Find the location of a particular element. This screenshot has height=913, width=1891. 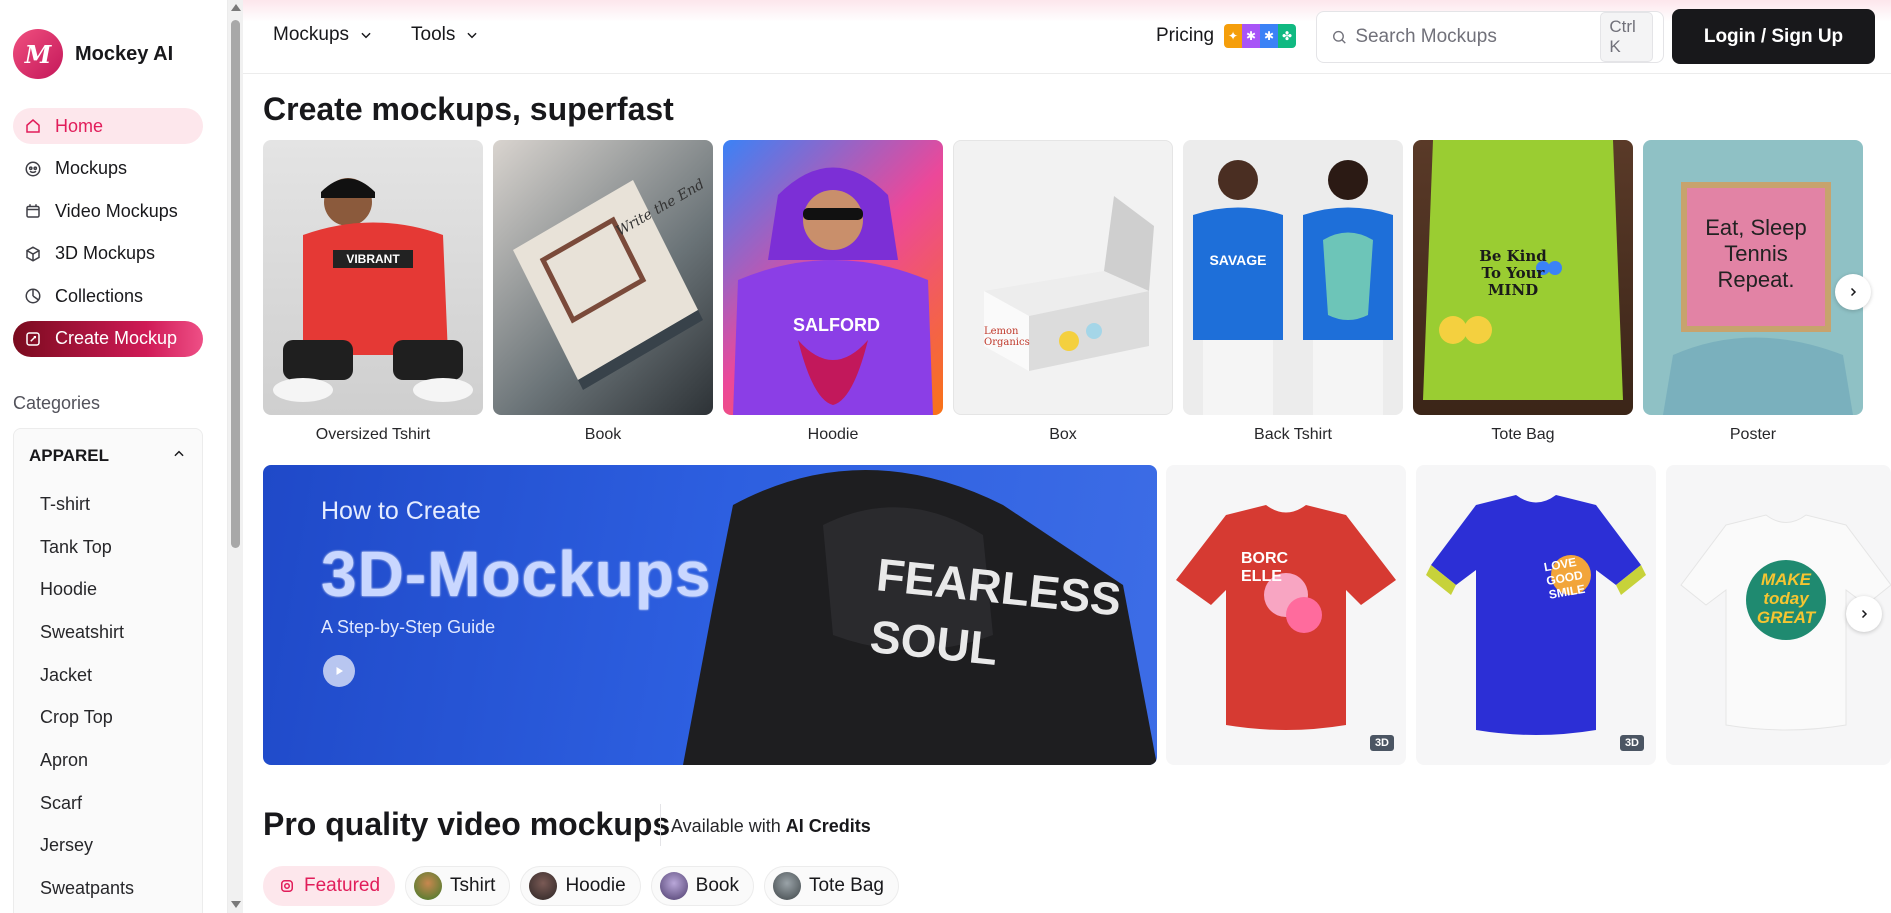

3d-mockup-tile: LOVE GOOD SMILE 3D is located at coordinates (1536, 615).